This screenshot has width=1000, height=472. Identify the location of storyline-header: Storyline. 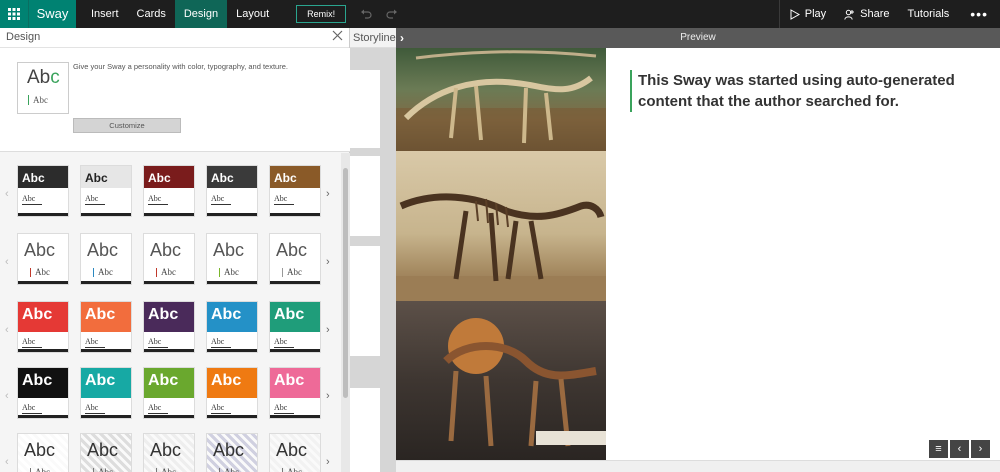
(373, 38).